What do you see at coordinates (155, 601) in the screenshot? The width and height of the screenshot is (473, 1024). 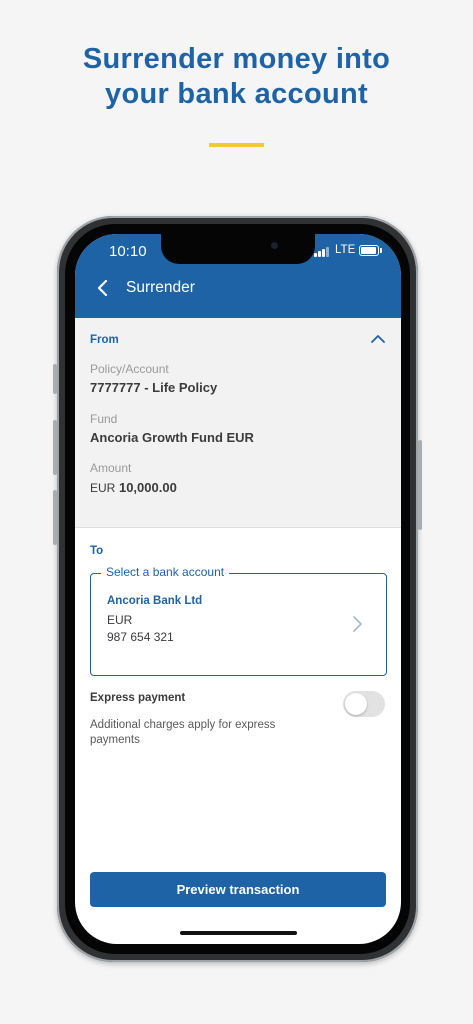 I see `bank-name: Ancoria Bank Ltd` at bounding box center [155, 601].